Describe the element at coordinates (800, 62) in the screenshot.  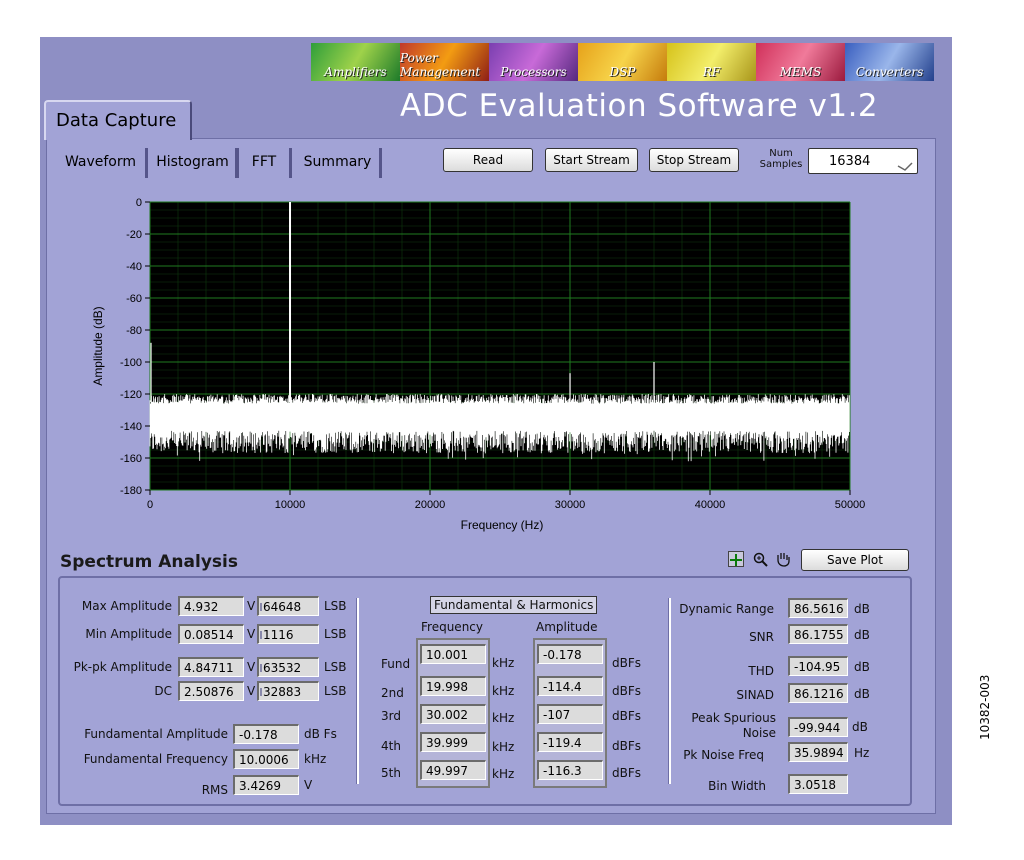
I see `banner-mems: MEMS` at that location.